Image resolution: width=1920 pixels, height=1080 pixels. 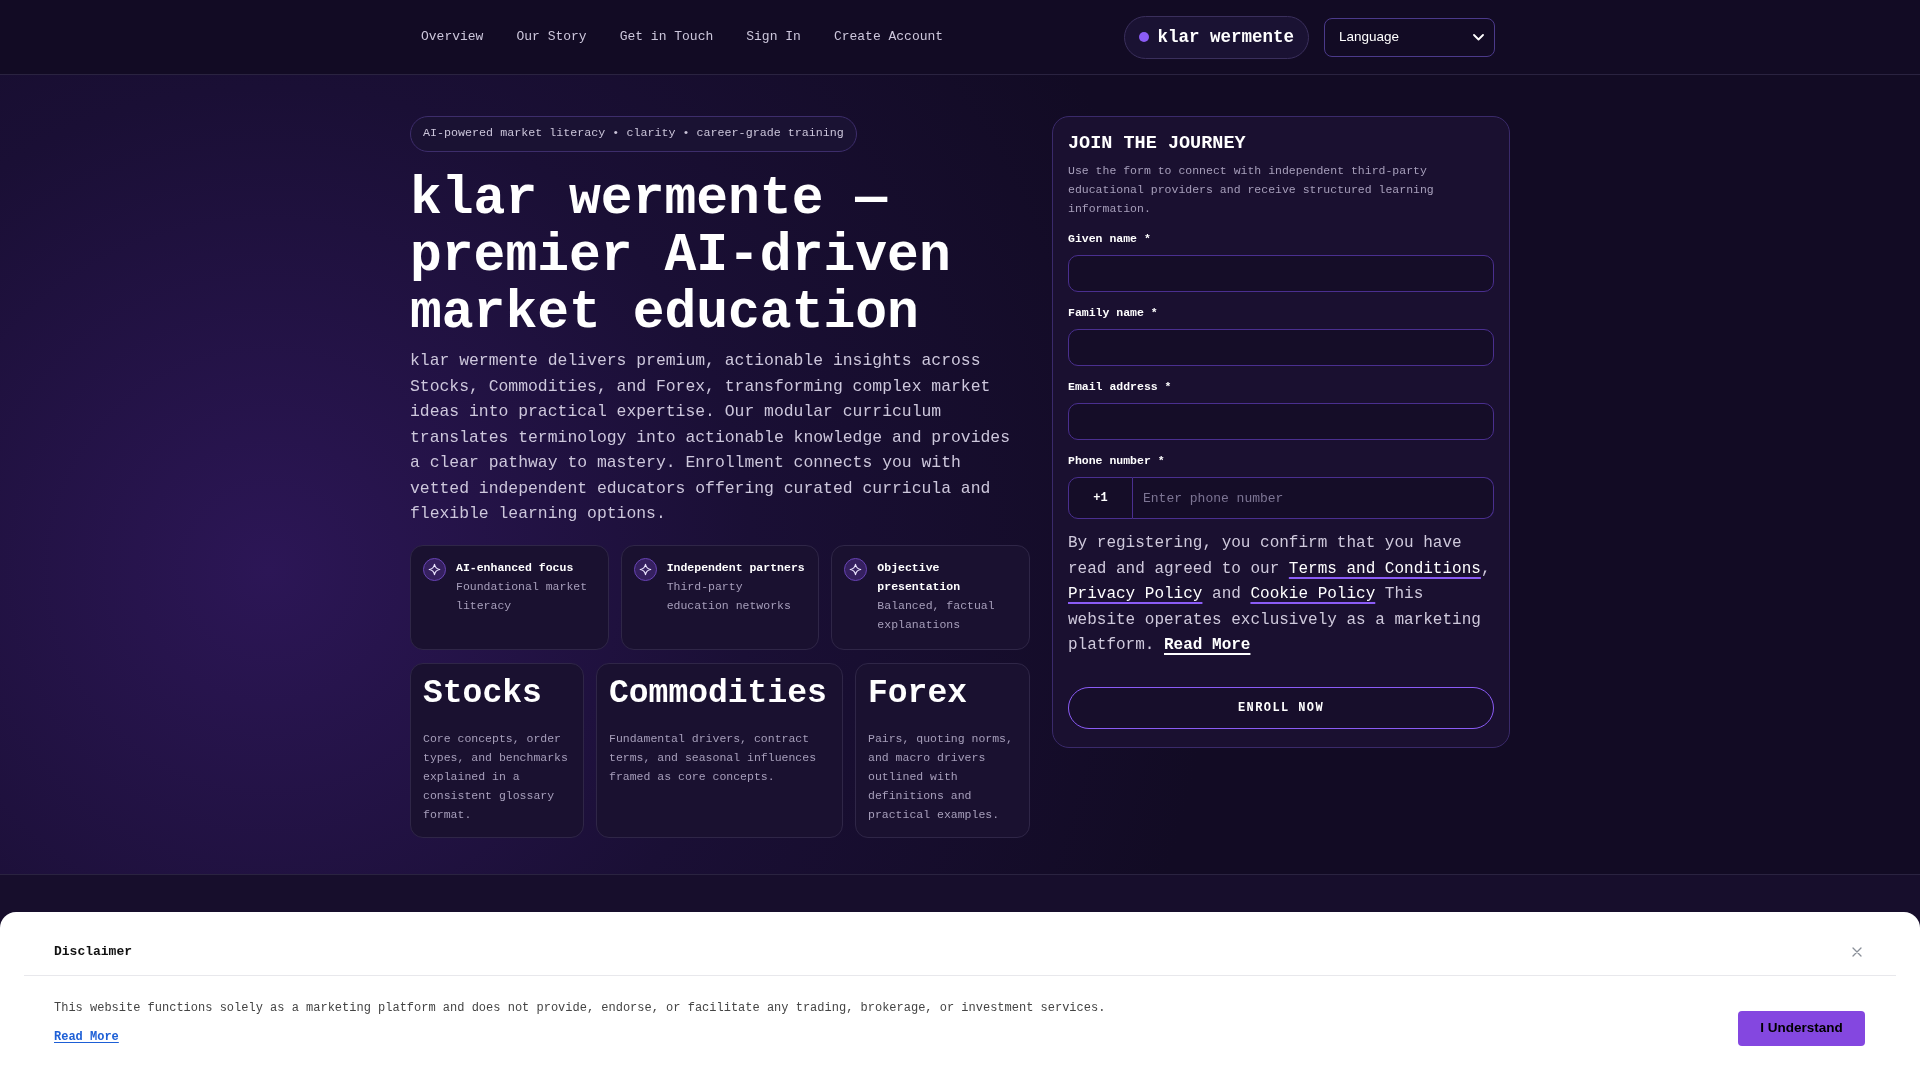 I want to click on nav-link: Sign In, so click(x=773, y=37).